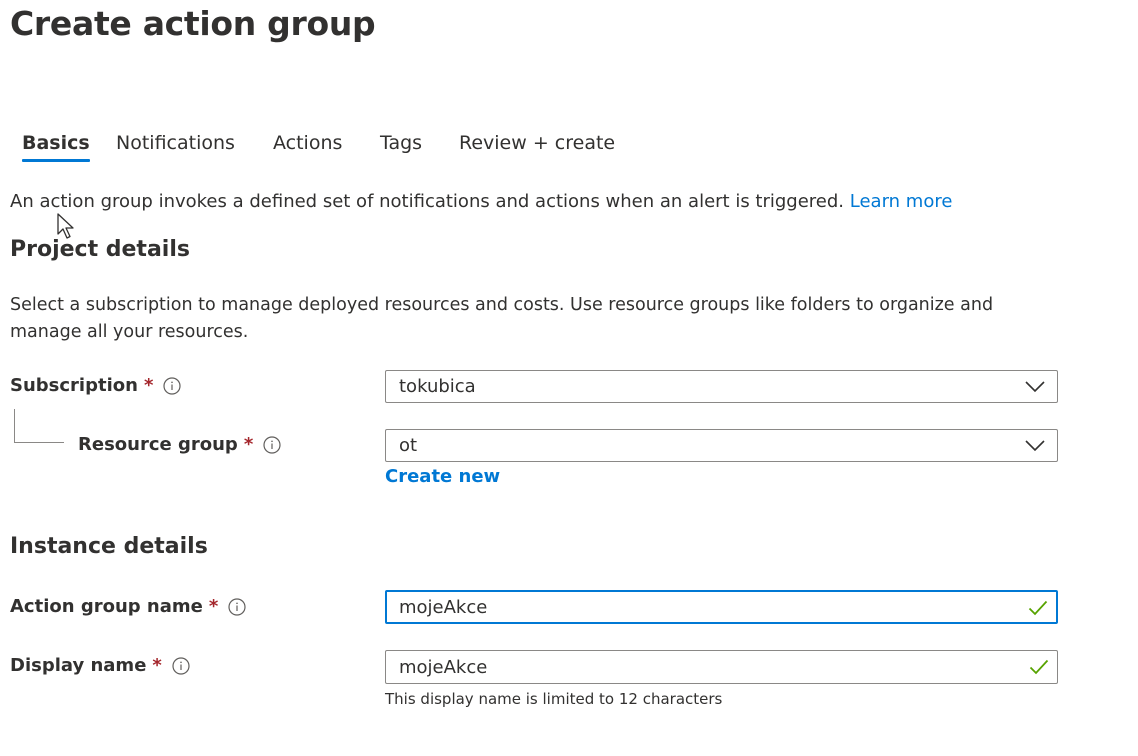 This screenshot has width=1138, height=756. Describe the element at coordinates (56, 146) in the screenshot. I see `tab-basics: Basics` at that location.